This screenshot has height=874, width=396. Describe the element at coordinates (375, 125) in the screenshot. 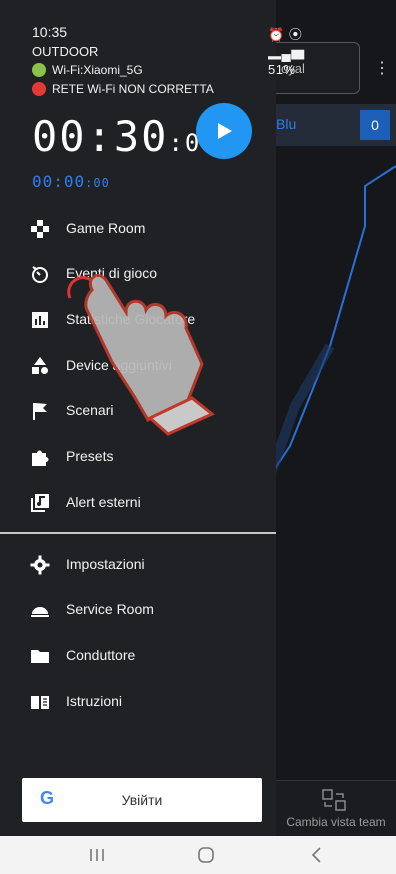

I see `team-score: 0` at that location.